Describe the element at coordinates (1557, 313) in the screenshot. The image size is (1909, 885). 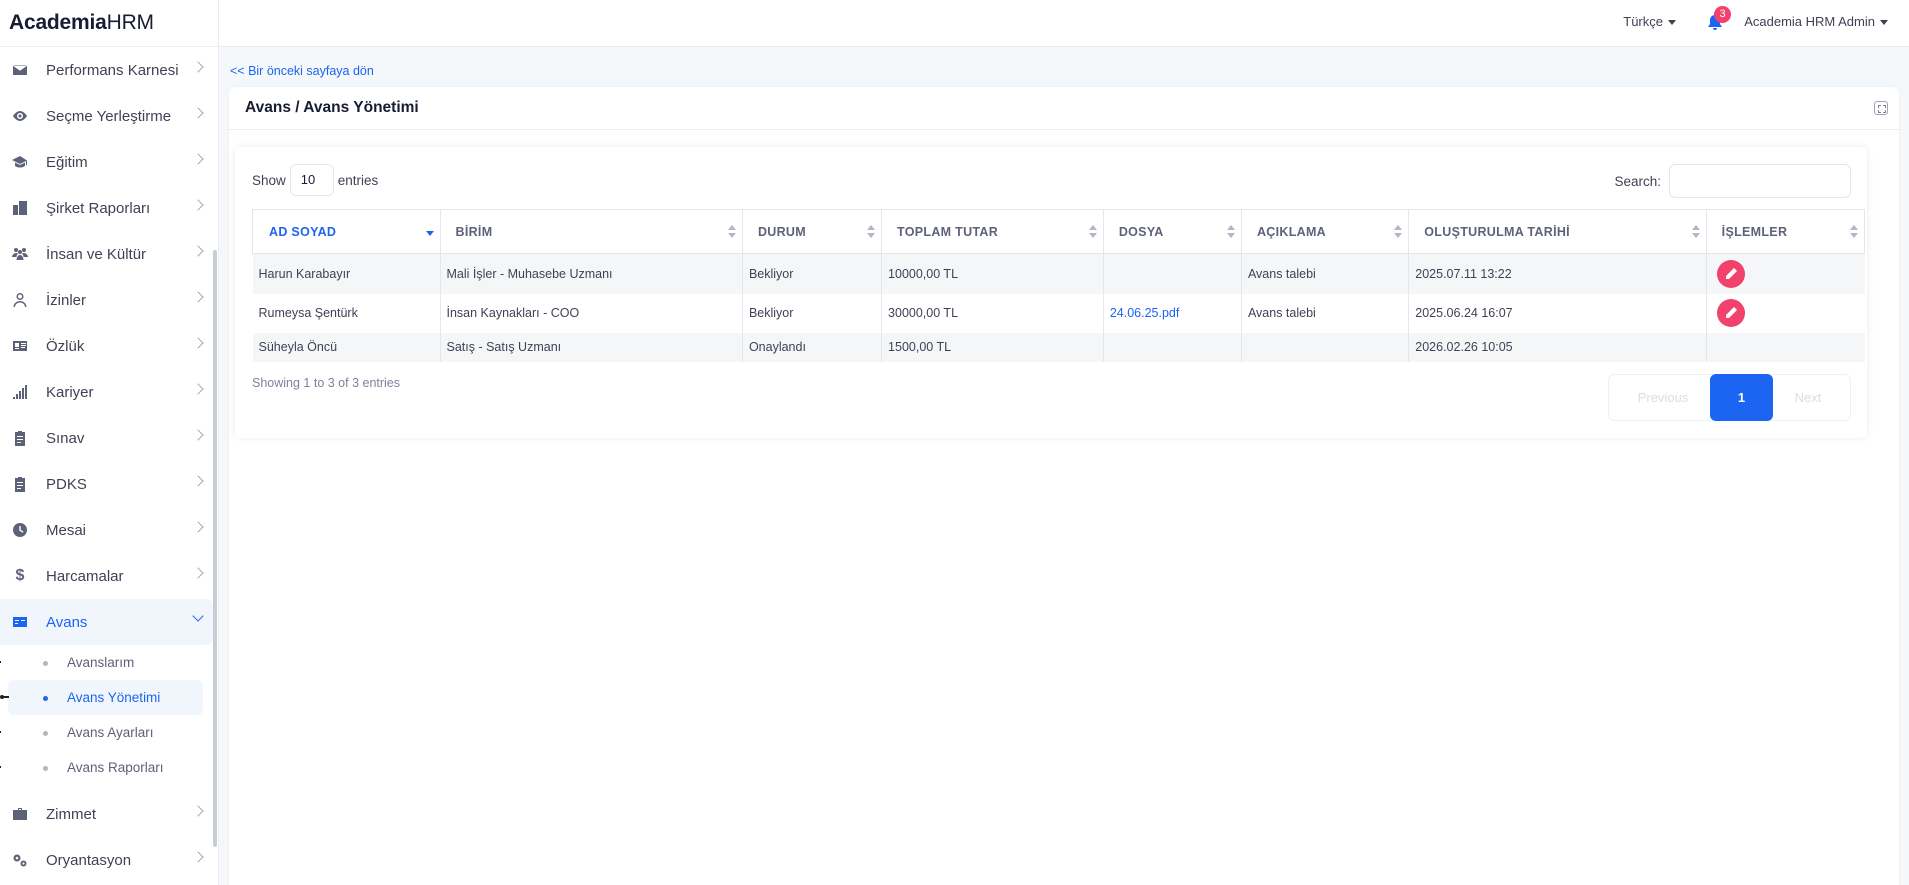
I see `cell-created: 2025.06.24 16:07` at that location.